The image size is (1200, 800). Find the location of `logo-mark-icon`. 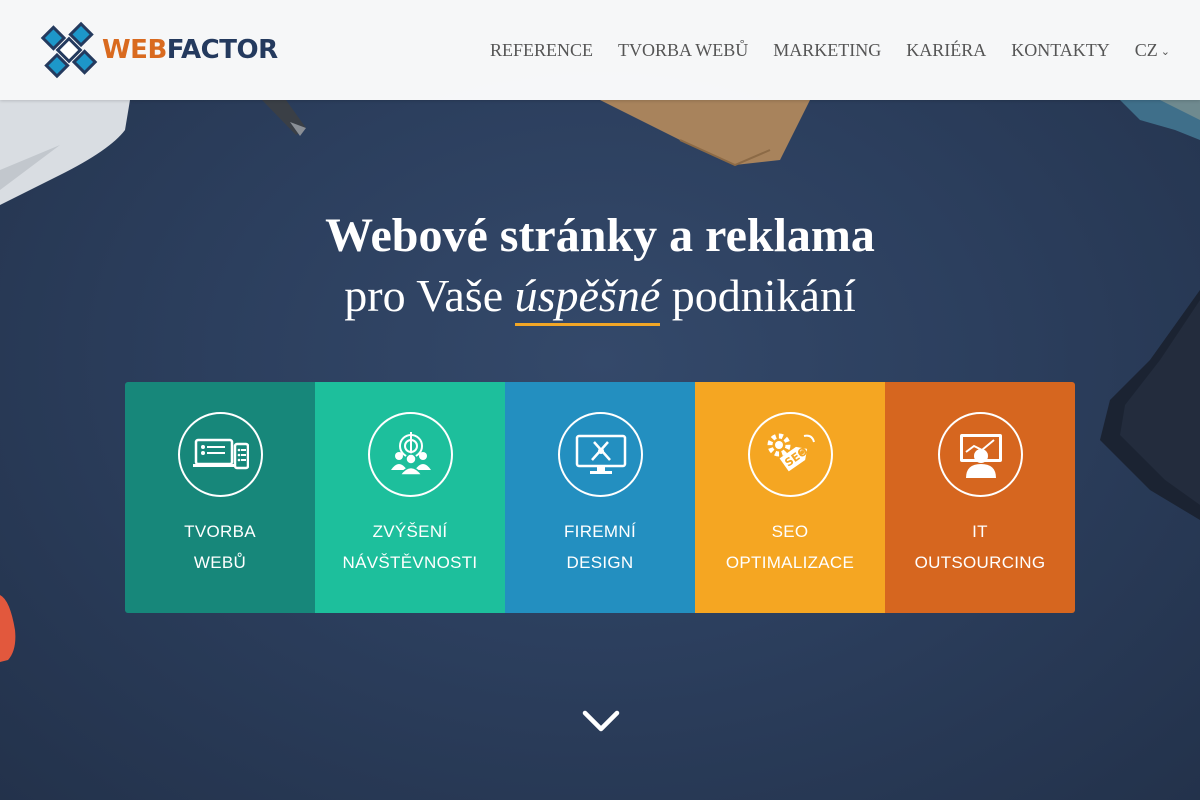

logo-mark-icon is located at coordinates (69, 50).